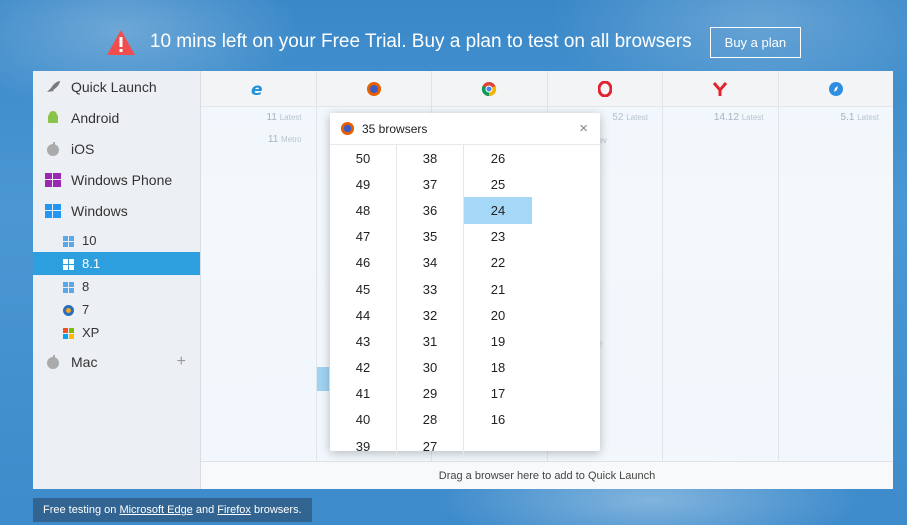  Describe the element at coordinates (489, 89) in the screenshot. I see `chrome-icon` at that location.